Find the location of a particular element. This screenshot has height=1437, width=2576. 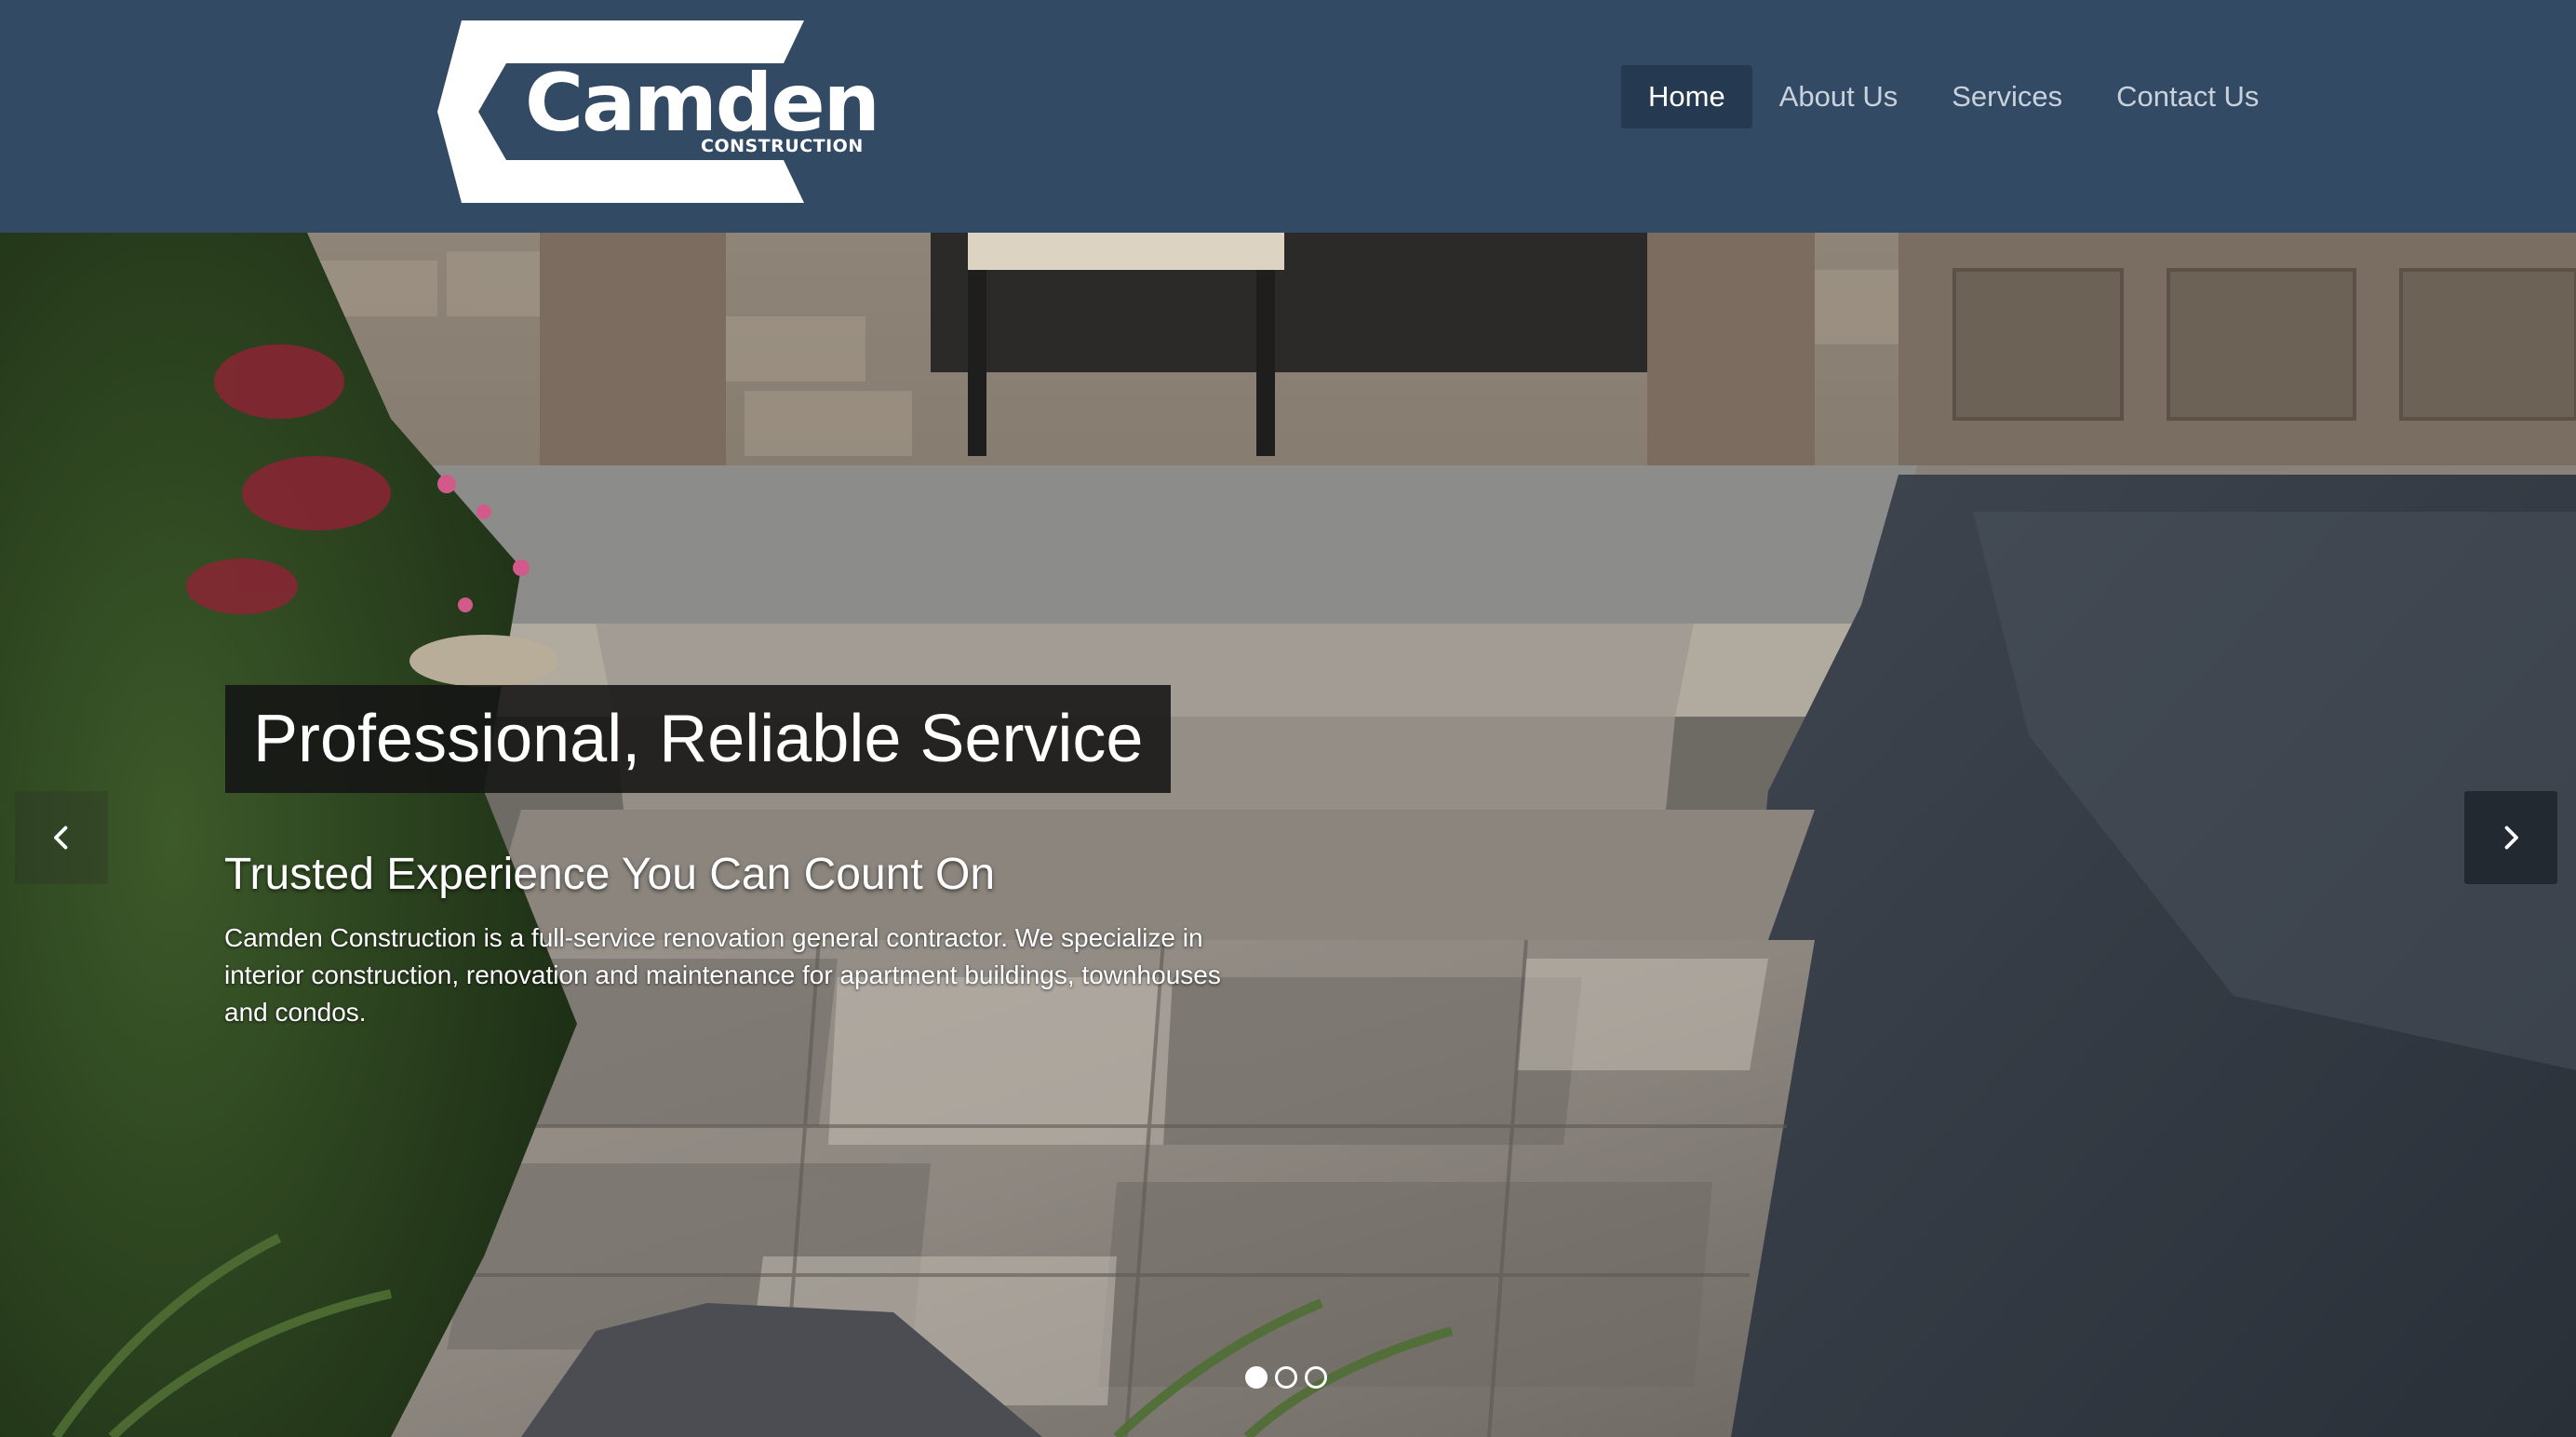

logo-wordmark: Camden is located at coordinates (702, 103).